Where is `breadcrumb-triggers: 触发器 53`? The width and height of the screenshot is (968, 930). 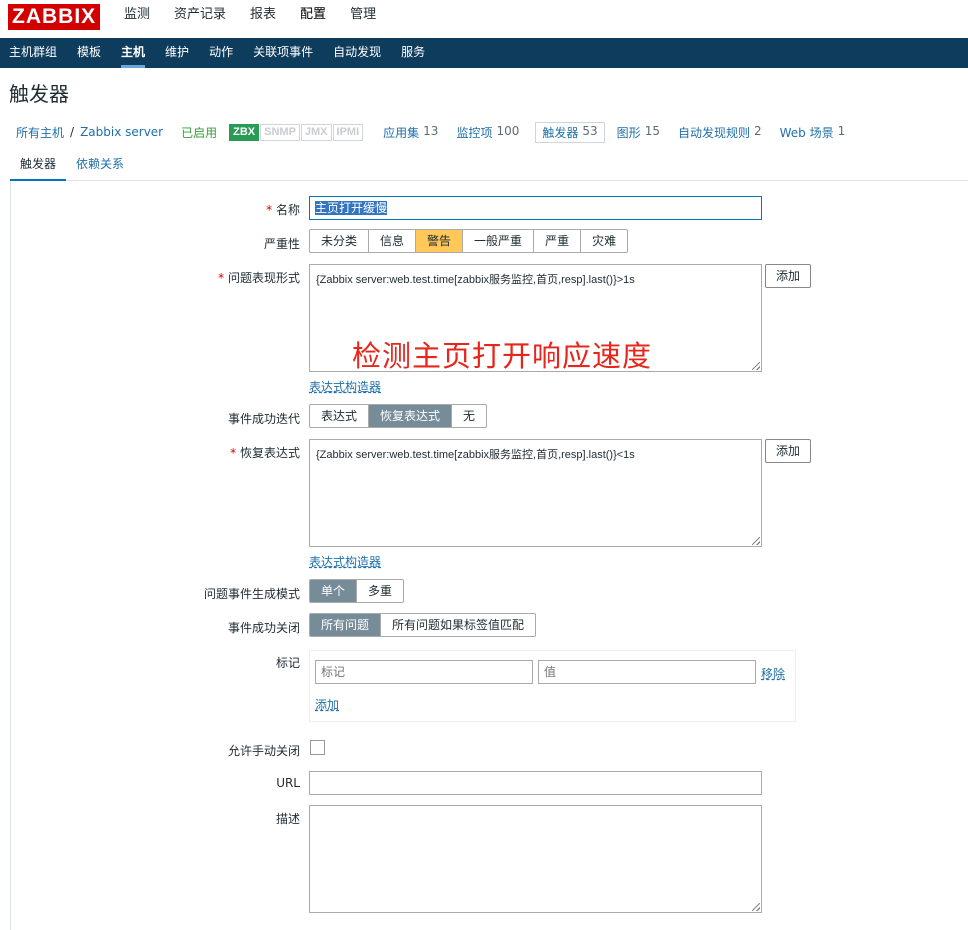 breadcrumb-triggers: 触发器 53 is located at coordinates (570, 132).